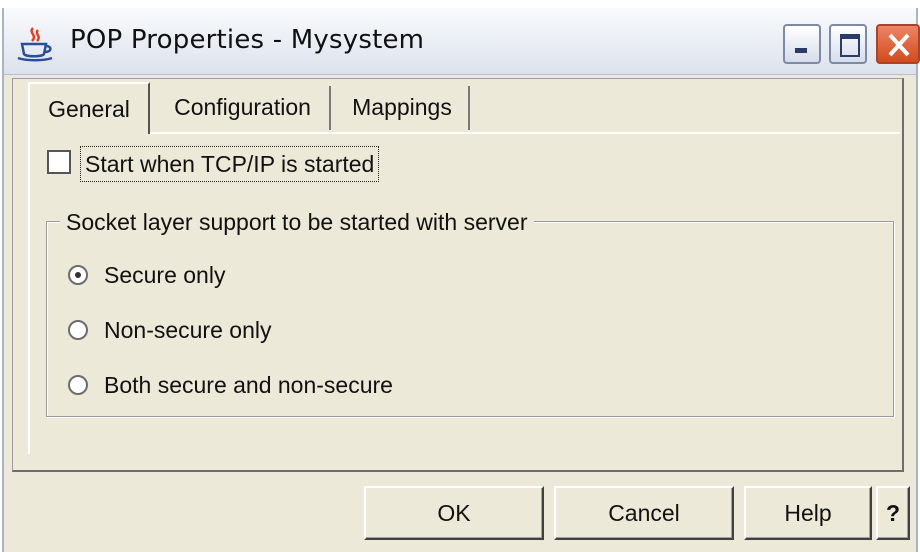 The height and width of the screenshot is (552, 920). What do you see at coordinates (89, 108) in the screenshot?
I see `tab-general: General` at bounding box center [89, 108].